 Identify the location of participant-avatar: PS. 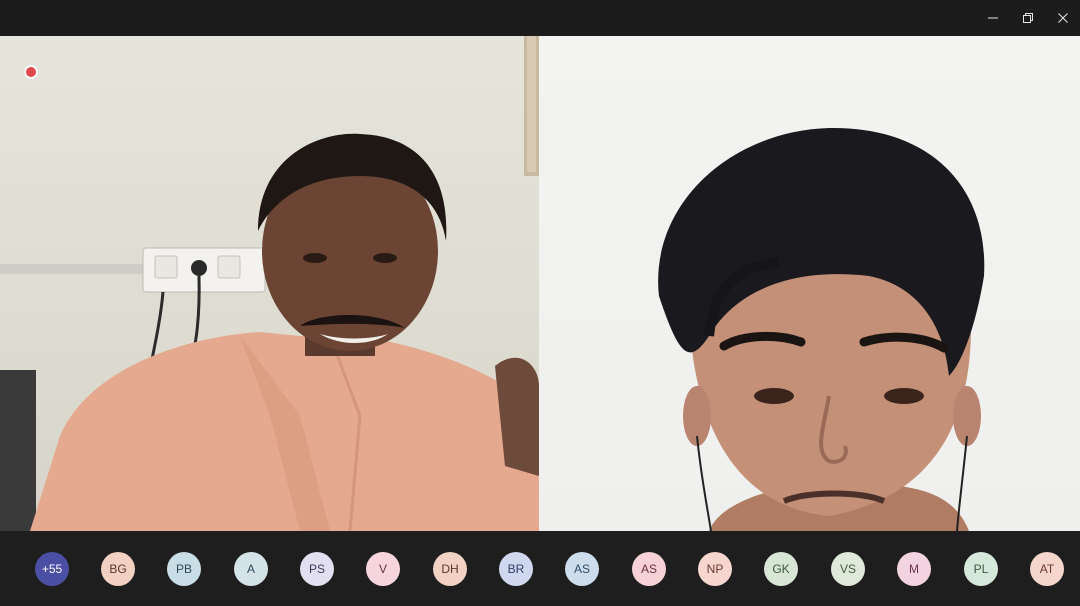
(317, 569).